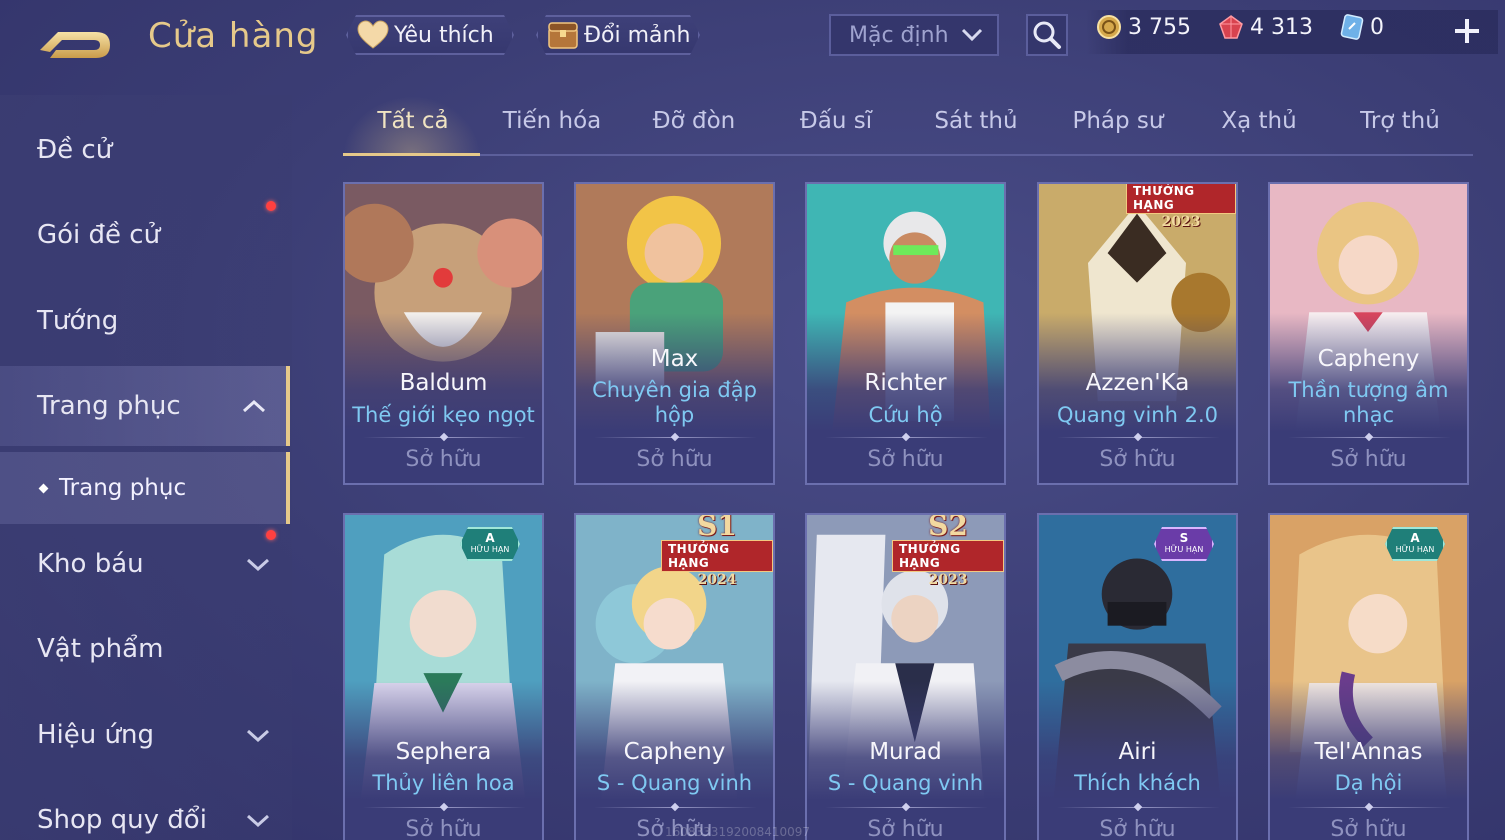  What do you see at coordinates (145, 564) in the screenshot?
I see `sidebar-item-treasure: Kho báu` at bounding box center [145, 564].